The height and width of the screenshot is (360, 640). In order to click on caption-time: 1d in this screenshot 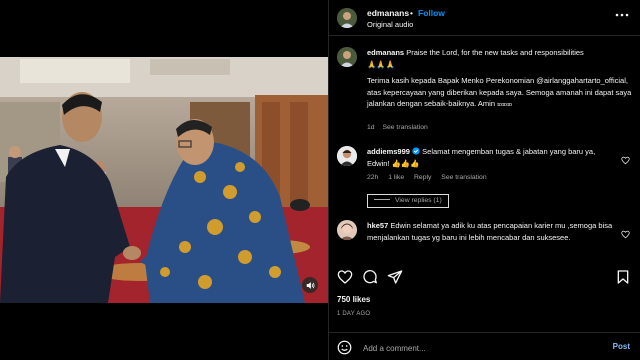, I will do `click(371, 127)`.